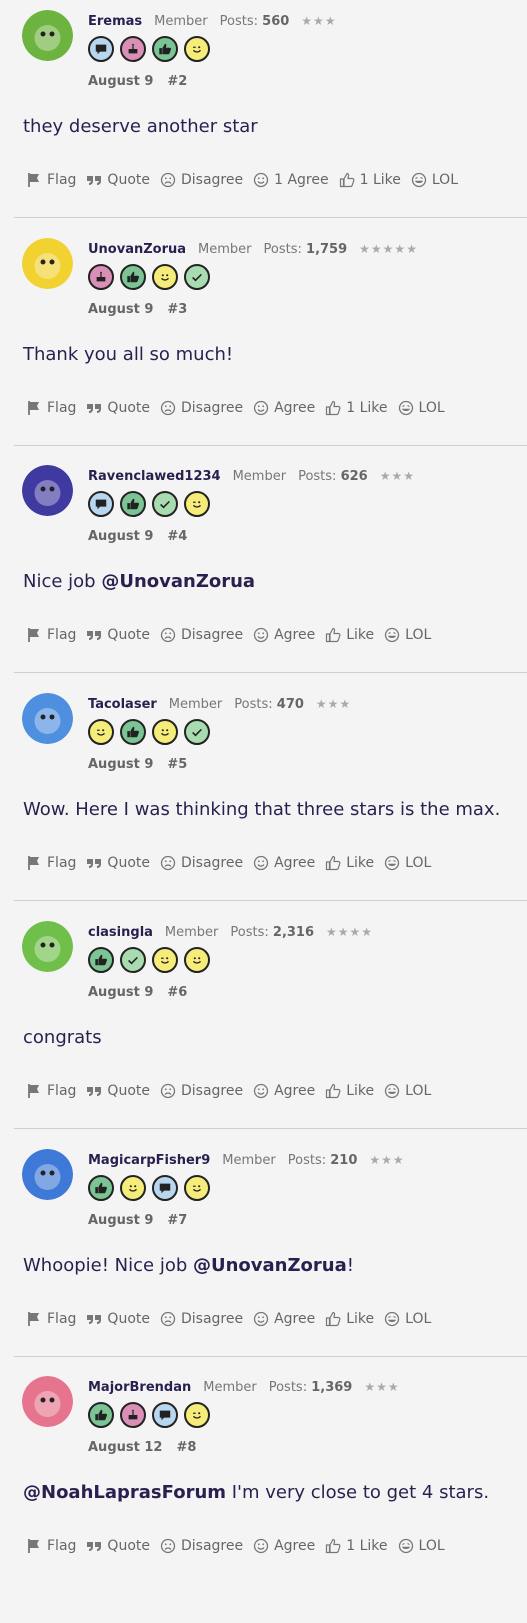 The width and height of the screenshot is (527, 1623). What do you see at coordinates (177, 764) in the screenshot?
I see `post-number: #5` at bounding box center [177, 764].